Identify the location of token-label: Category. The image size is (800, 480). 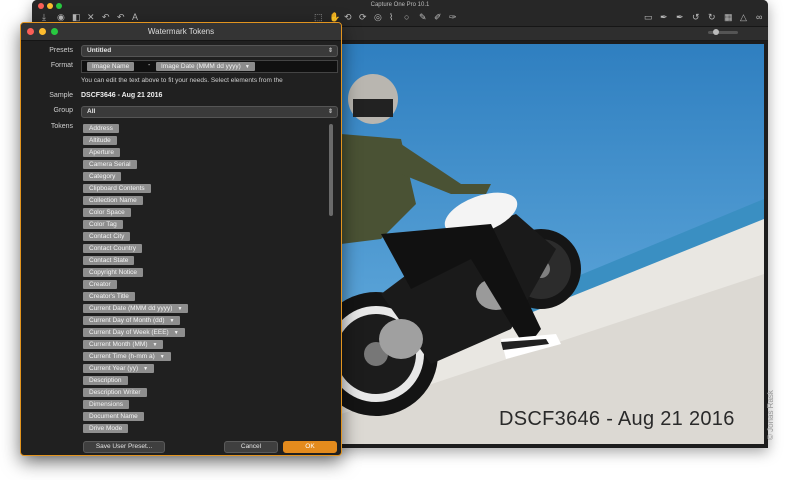
(102, 176).